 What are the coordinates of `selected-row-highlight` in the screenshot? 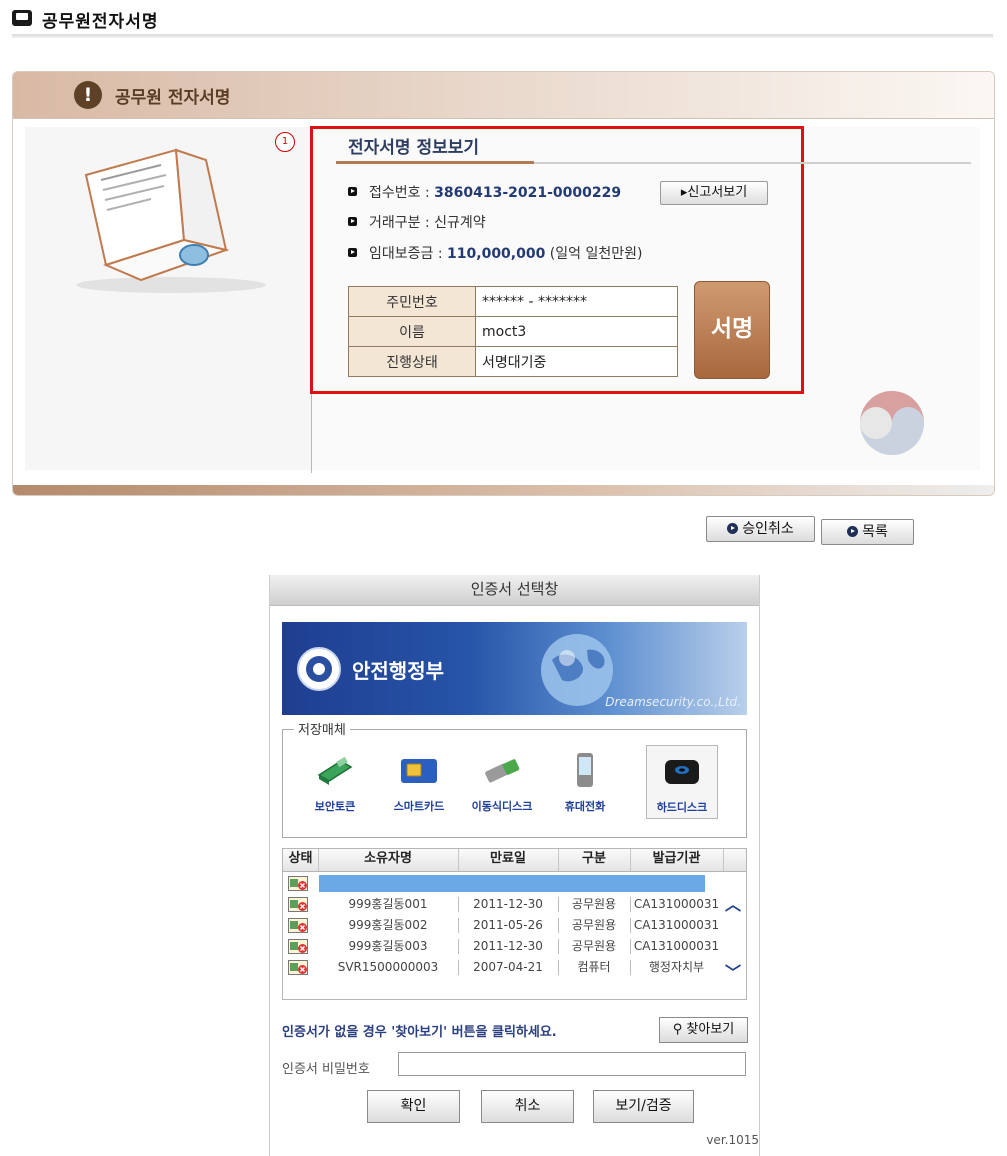 It's located at (512, 883).